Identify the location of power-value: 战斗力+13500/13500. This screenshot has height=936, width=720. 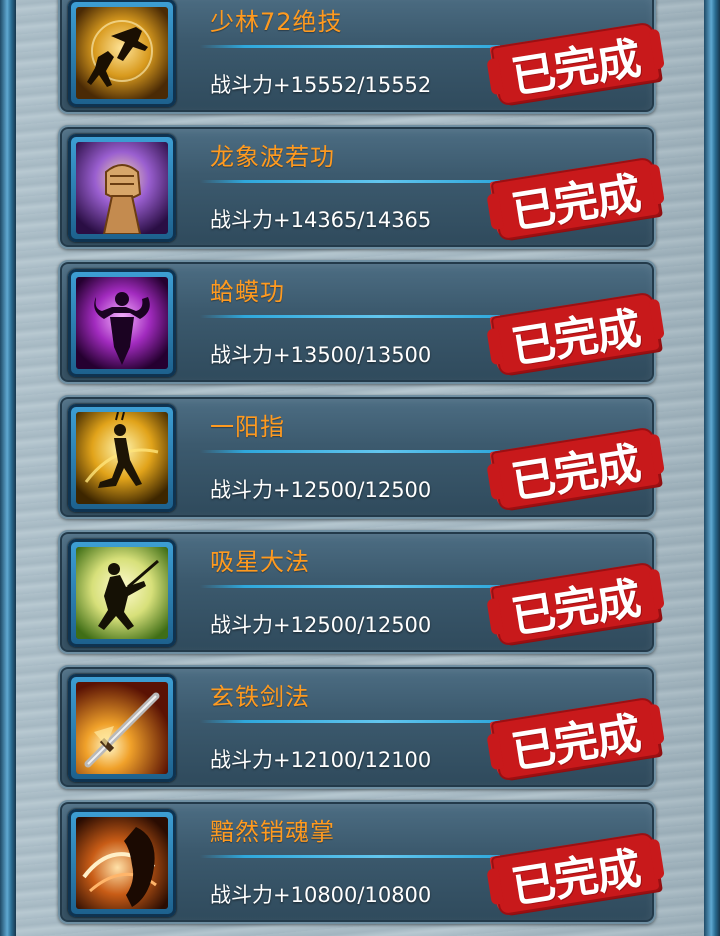
(321, 355).